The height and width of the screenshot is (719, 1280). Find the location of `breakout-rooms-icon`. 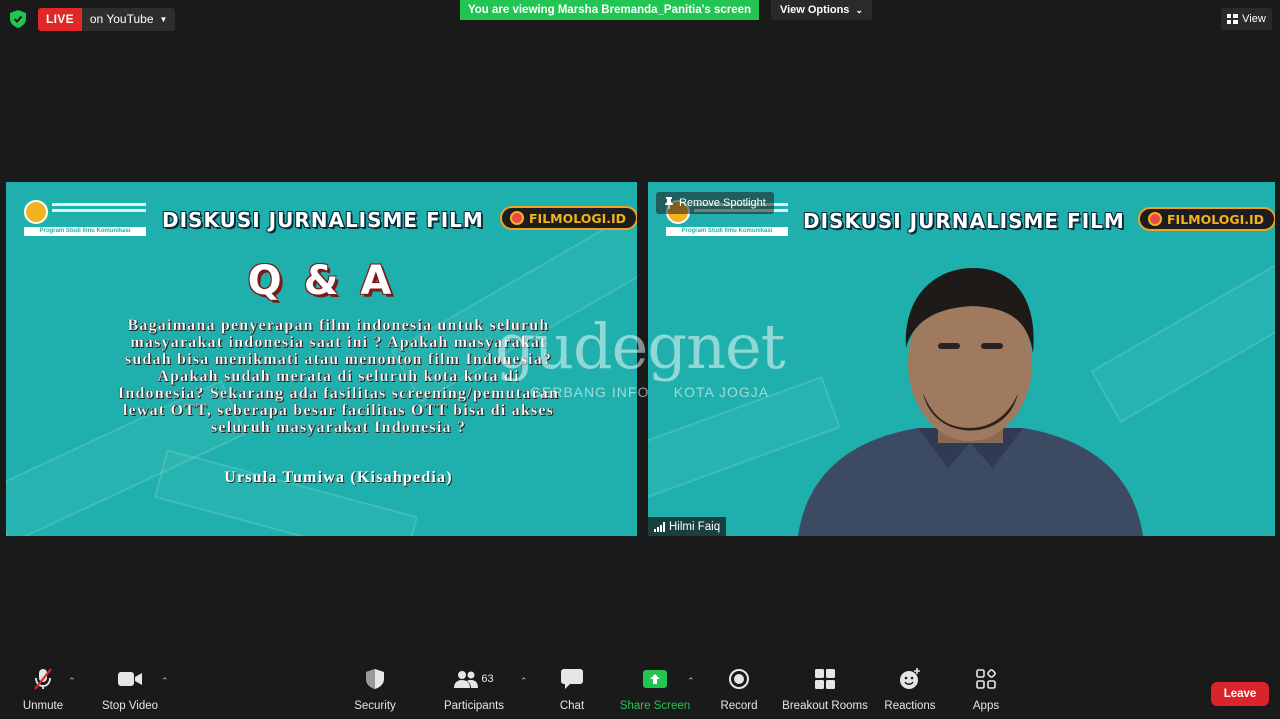

breakout-rooms-icon is located at coordinates (825, 679).